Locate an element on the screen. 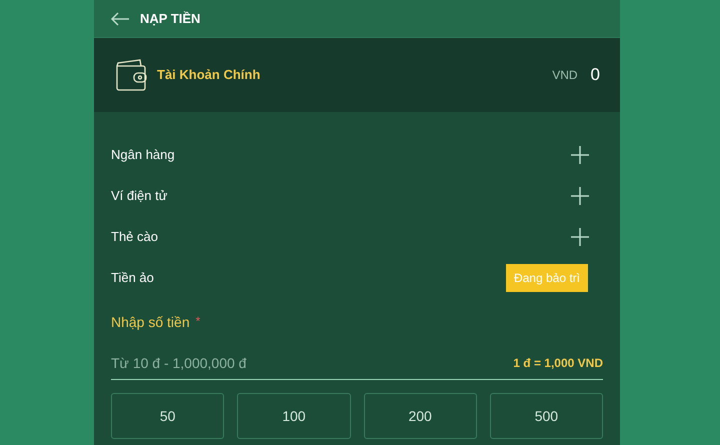  back-icon is located at coordinates (120, 19).